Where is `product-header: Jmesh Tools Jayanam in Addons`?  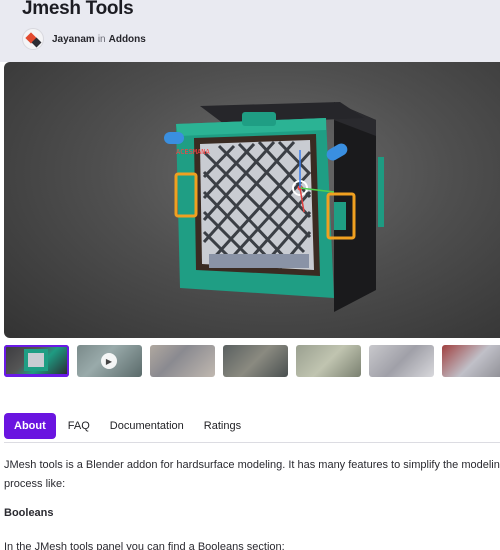 product-header: Jmesh Tools Jayanam in Addons is located at coordinates (250, 31).